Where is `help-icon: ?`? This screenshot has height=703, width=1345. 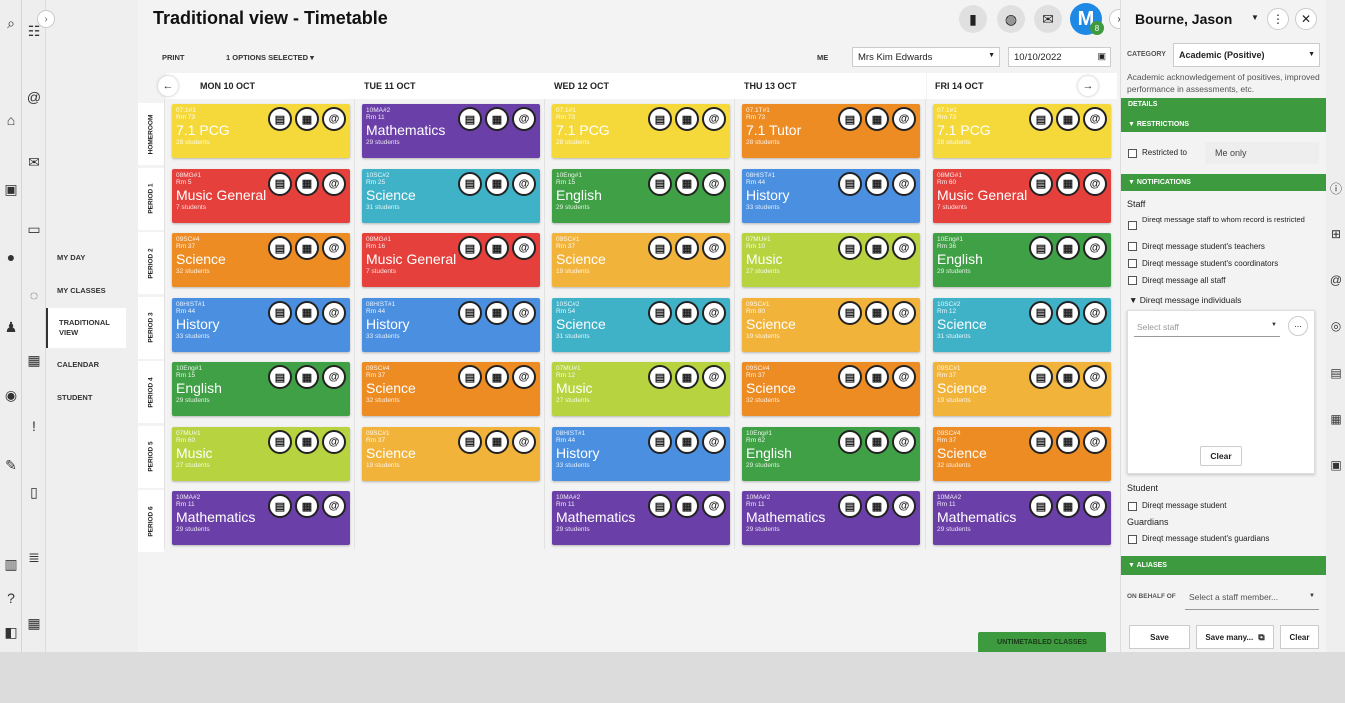 help-icon: ? is located at coordinates (11, 598).